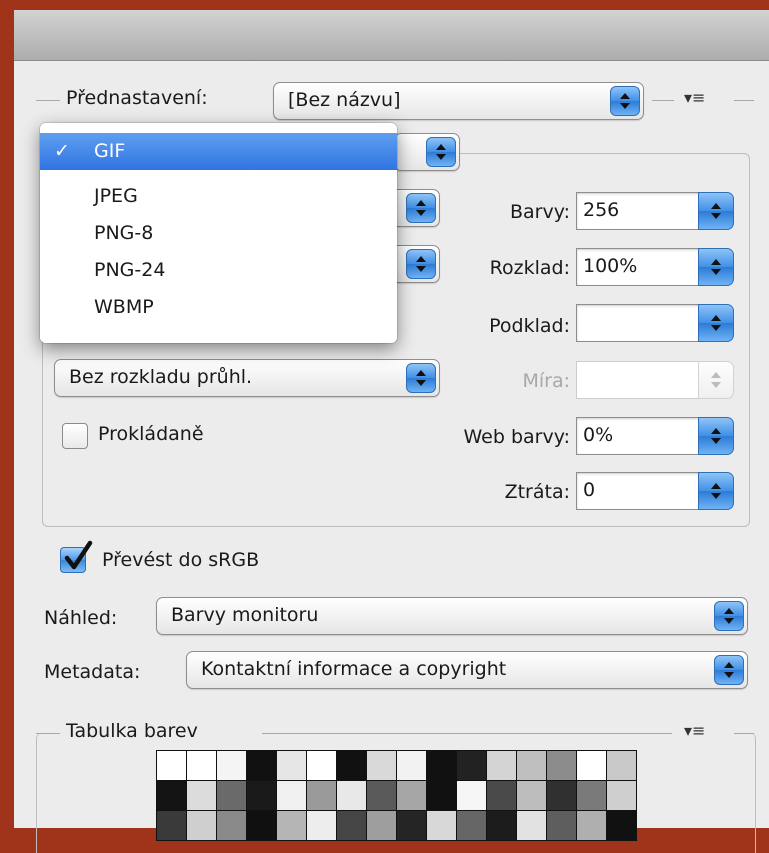 This screenshot has width=769, height=853. I want to click on interlaced-label: Prokládaně, so click(151, 434).